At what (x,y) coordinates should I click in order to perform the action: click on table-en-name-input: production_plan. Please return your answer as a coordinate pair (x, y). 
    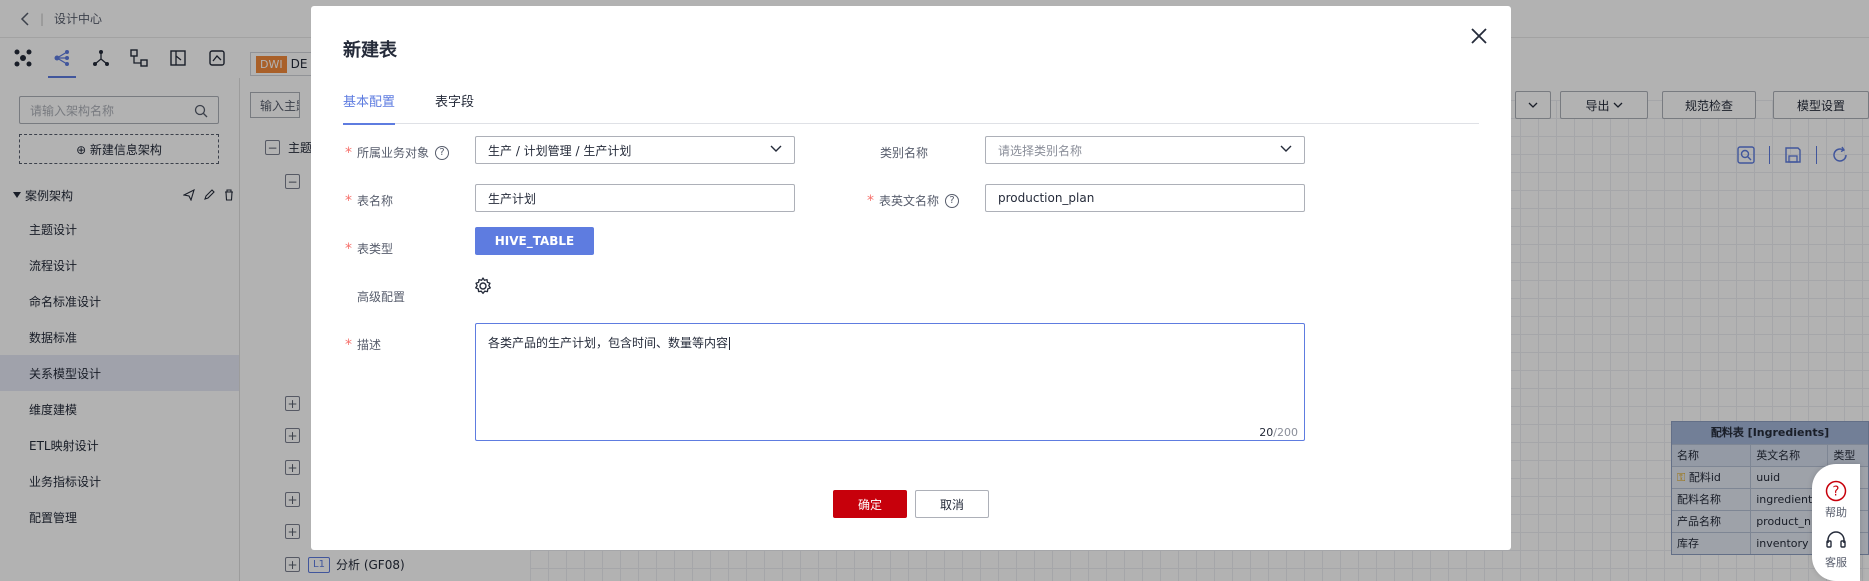
    Looking at the image, I should click on (1145, 198).